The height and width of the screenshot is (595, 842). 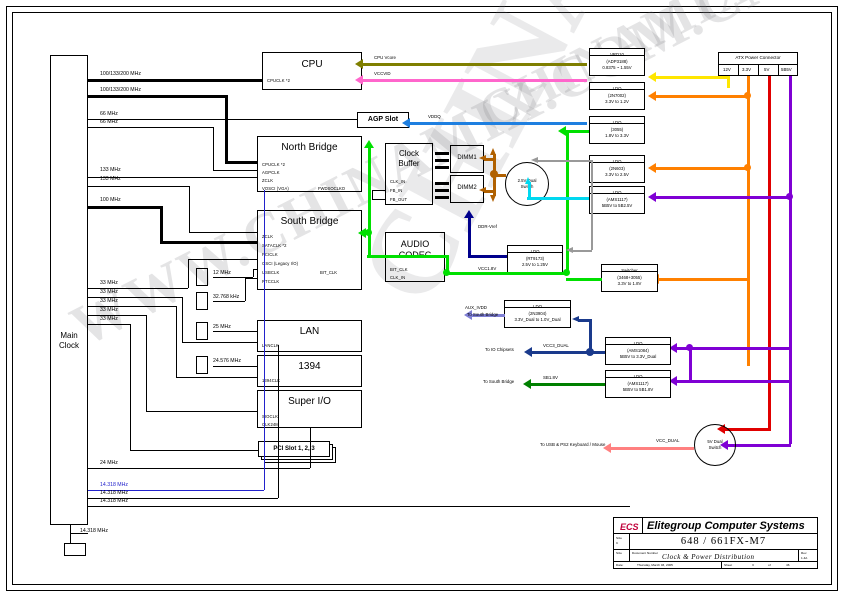 I want to click on ldo1v0-line-2: (2N3904), so click(x=537, y=313).